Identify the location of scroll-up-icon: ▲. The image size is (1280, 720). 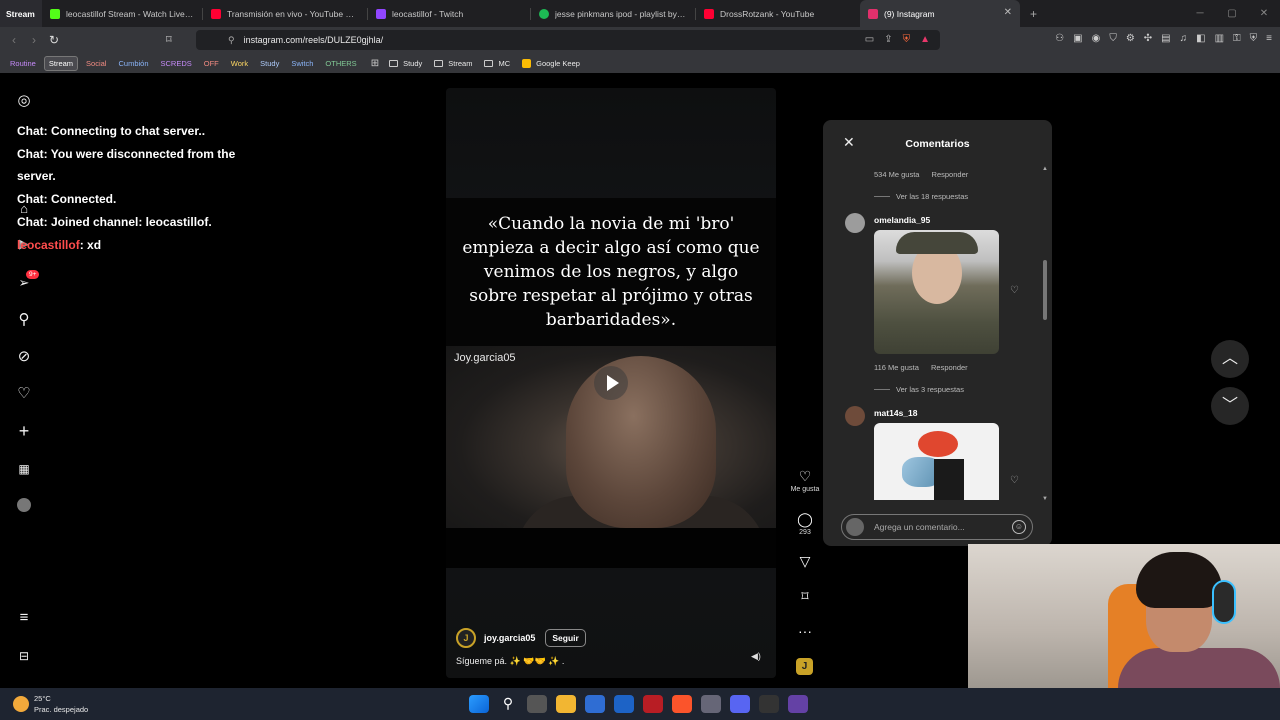
(1045, 169).